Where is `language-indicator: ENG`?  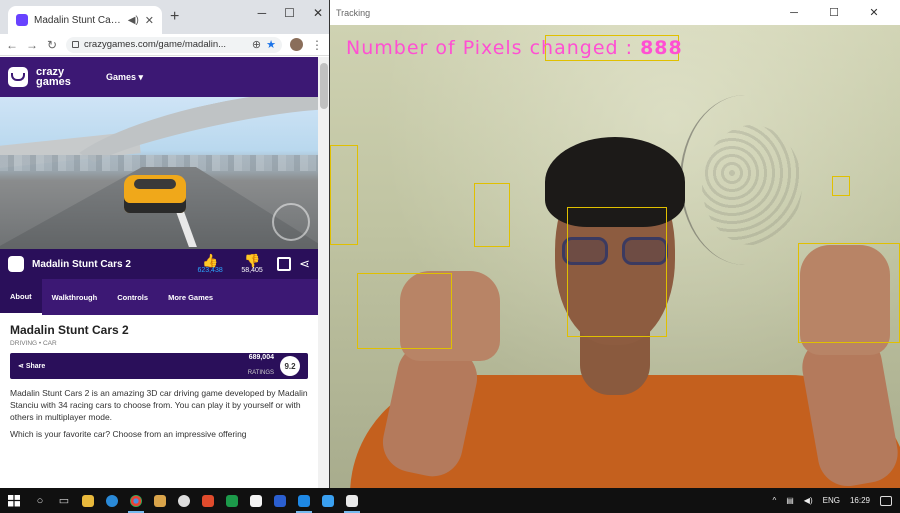 language-indicator: ENG is located at coordinates (831, 500).